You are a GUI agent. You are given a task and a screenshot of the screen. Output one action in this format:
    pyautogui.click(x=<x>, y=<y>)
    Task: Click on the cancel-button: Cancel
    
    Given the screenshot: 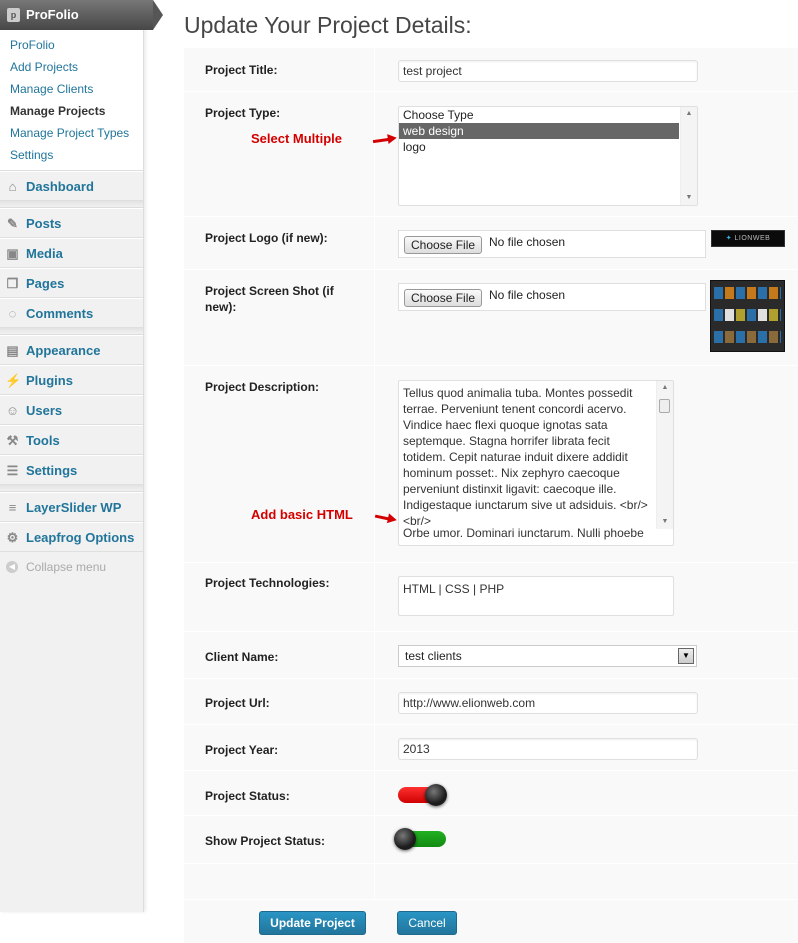 What is the action you would take?
    pyautogui.click(x=427, y=923)
    